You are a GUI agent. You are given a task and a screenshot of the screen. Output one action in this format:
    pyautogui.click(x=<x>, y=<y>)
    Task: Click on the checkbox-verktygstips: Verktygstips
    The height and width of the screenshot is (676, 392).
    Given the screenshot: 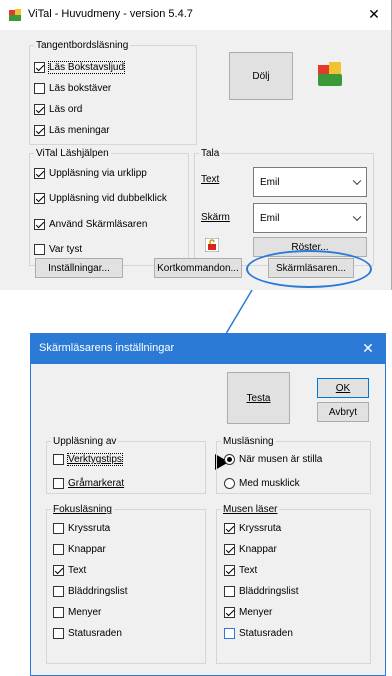 What is the action you would take?
    pyautogui.click(x=88, y=459)
    